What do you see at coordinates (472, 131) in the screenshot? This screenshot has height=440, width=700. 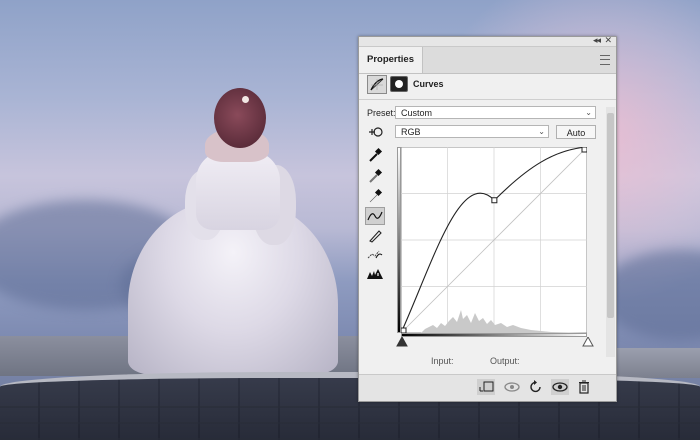 I see `channel-dropdown: RGB ⌄` at bounding box center [472, 131].